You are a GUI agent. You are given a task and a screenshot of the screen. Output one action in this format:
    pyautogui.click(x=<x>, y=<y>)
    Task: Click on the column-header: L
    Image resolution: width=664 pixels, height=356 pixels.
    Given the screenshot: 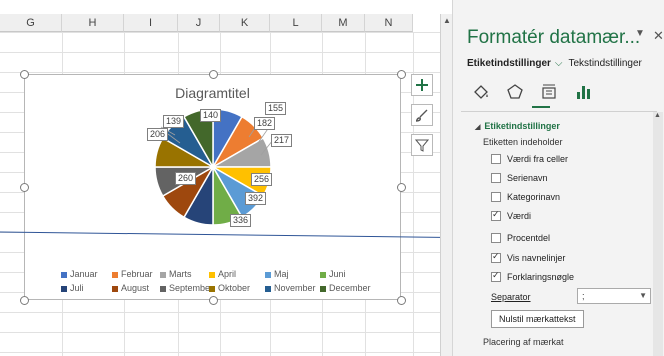 What is the action you would take?
    pyautogui.click(x=296, y=23)
    